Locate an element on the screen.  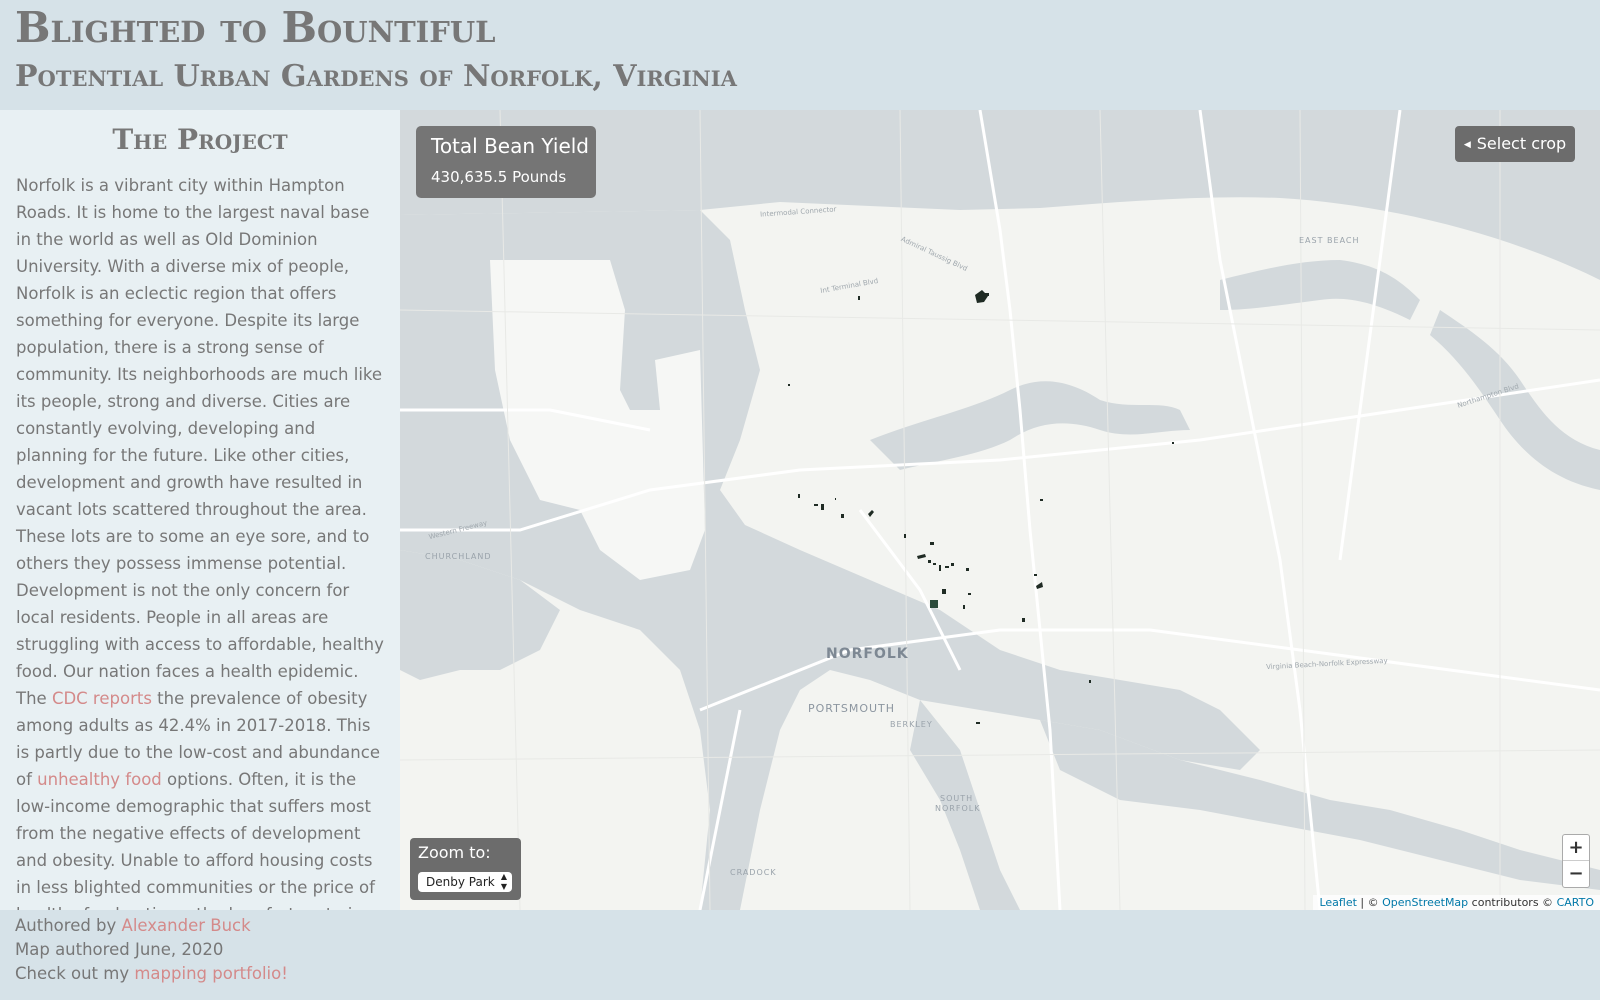
zoom-out-button: − is located at coordinates (1576, 874).